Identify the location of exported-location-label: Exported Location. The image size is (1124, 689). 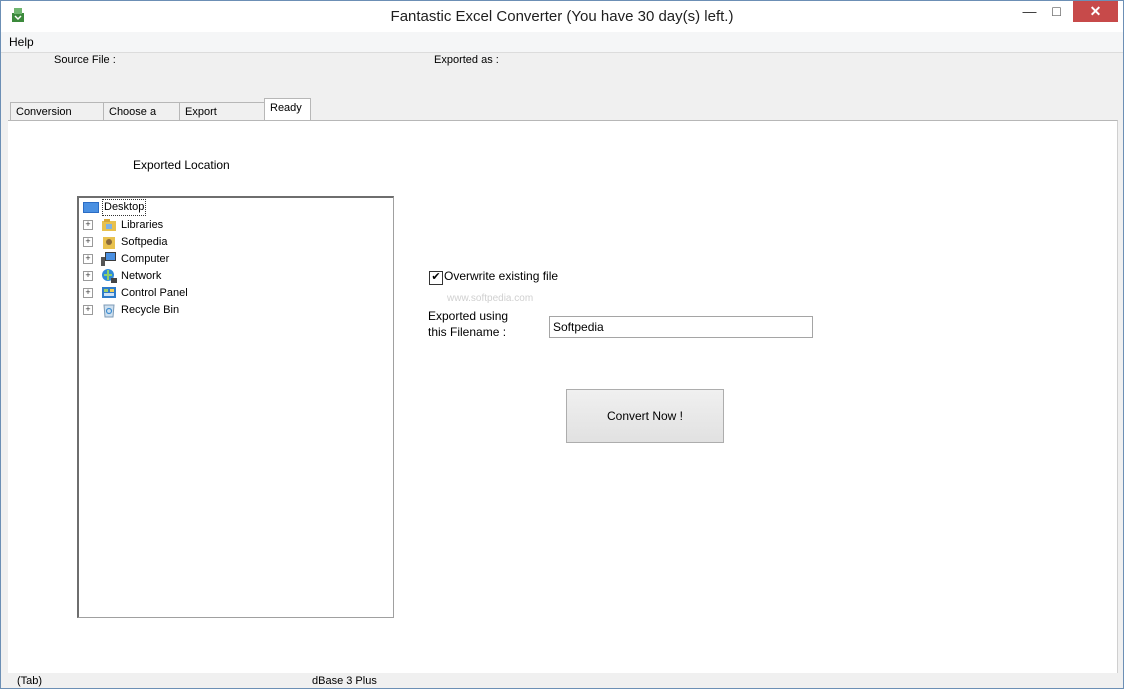
(181, 165).